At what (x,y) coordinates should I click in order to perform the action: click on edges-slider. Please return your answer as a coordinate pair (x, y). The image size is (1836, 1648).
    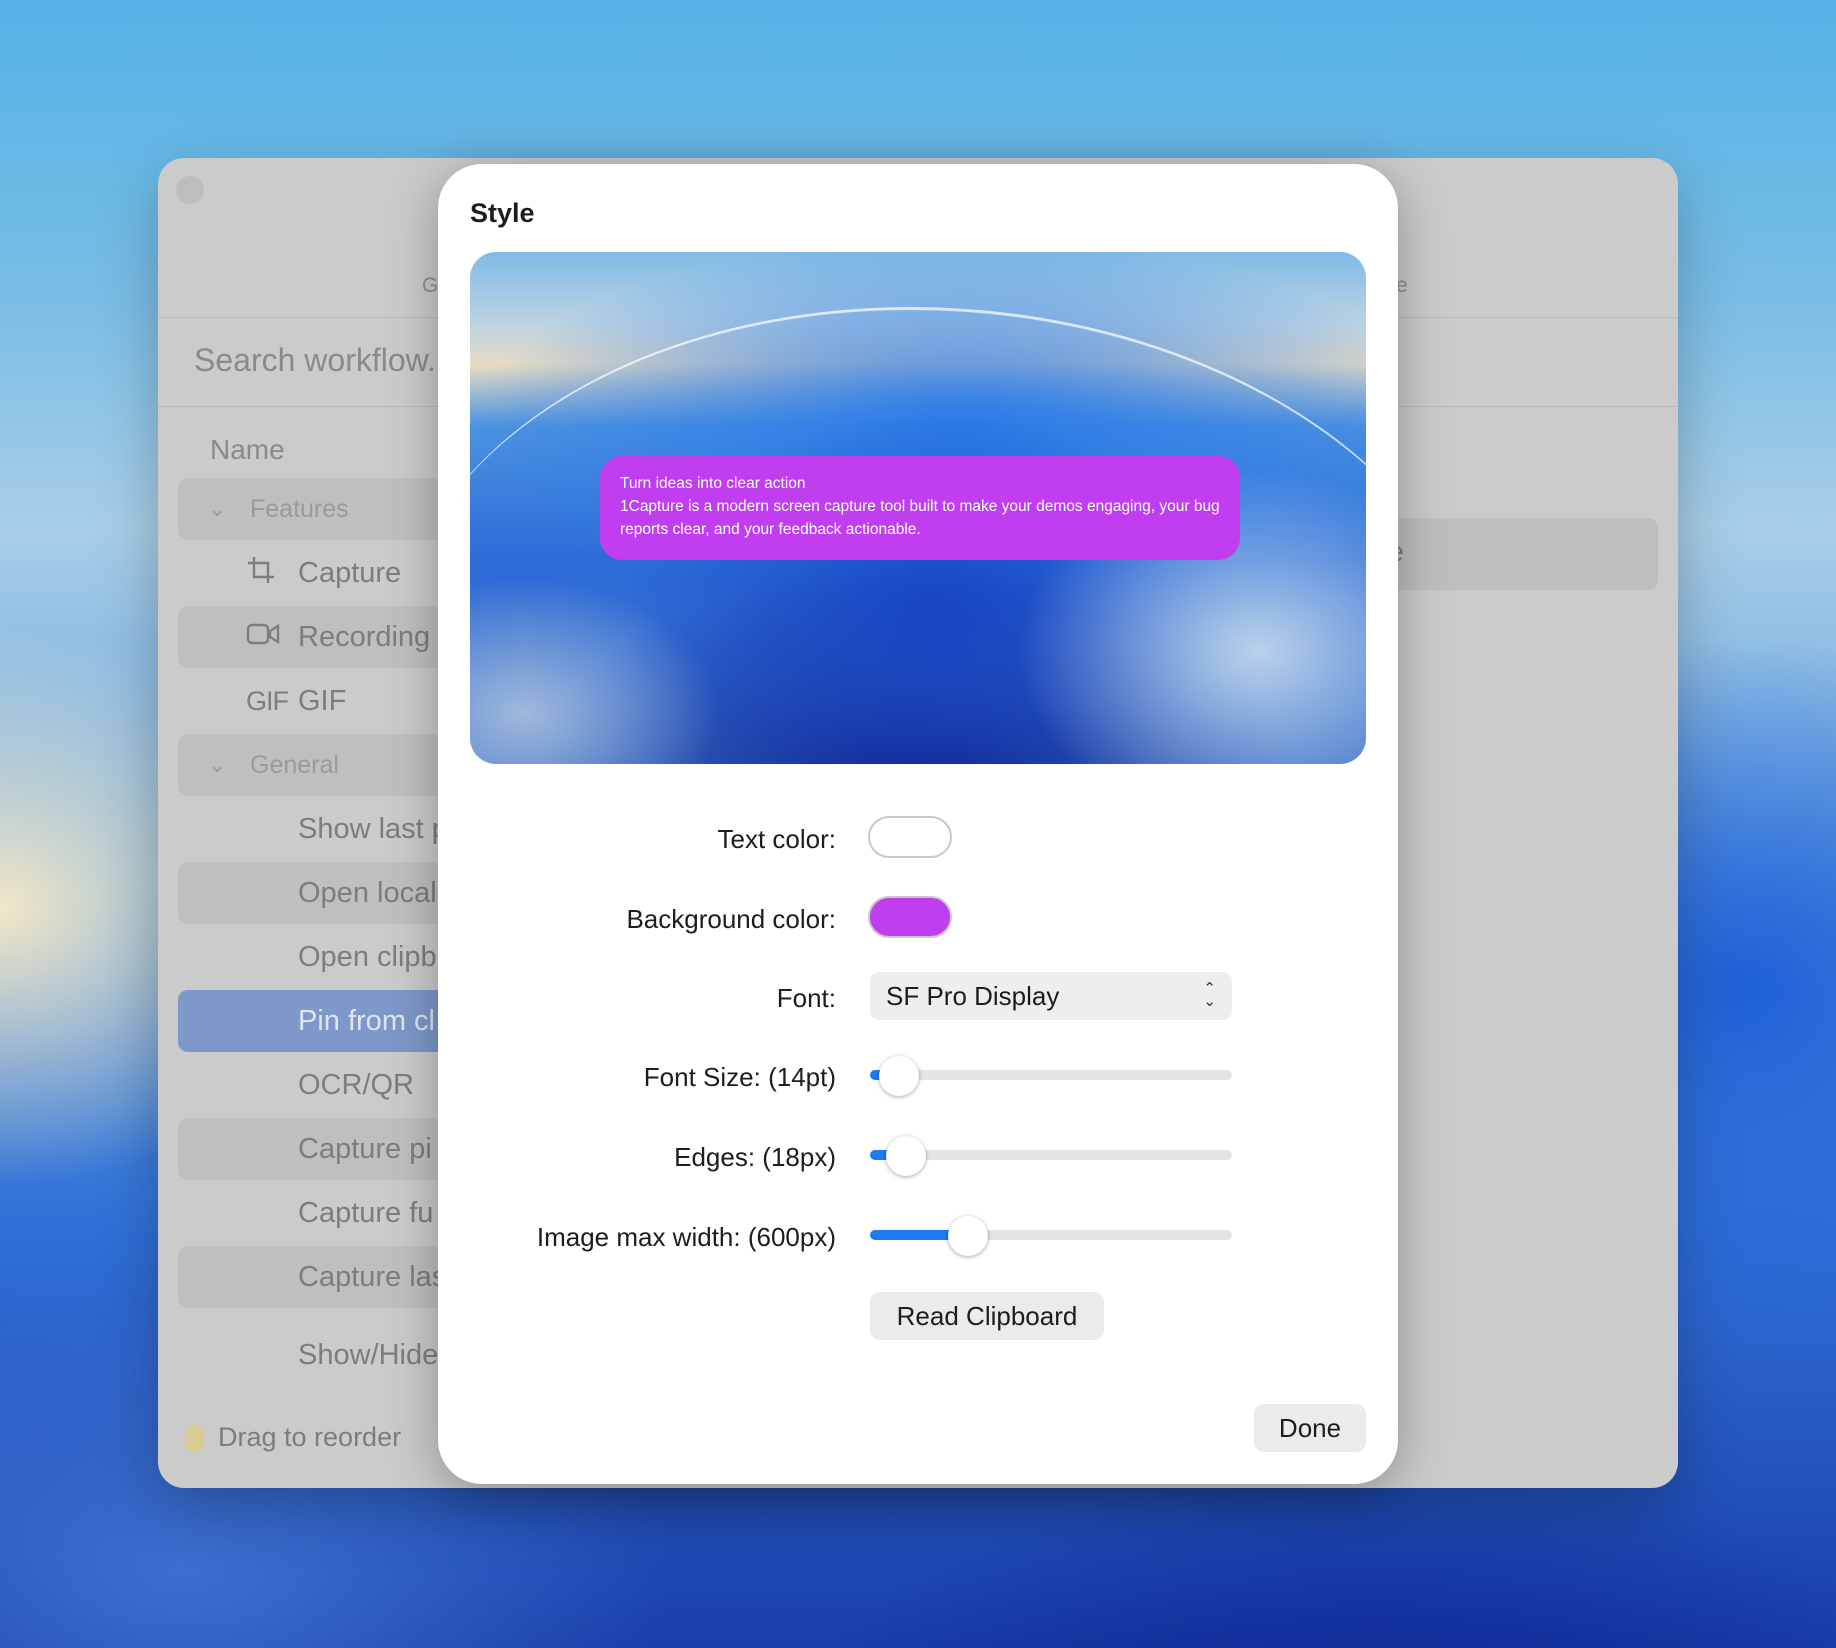
    Looking at the image, I should click on (1051, 1155).